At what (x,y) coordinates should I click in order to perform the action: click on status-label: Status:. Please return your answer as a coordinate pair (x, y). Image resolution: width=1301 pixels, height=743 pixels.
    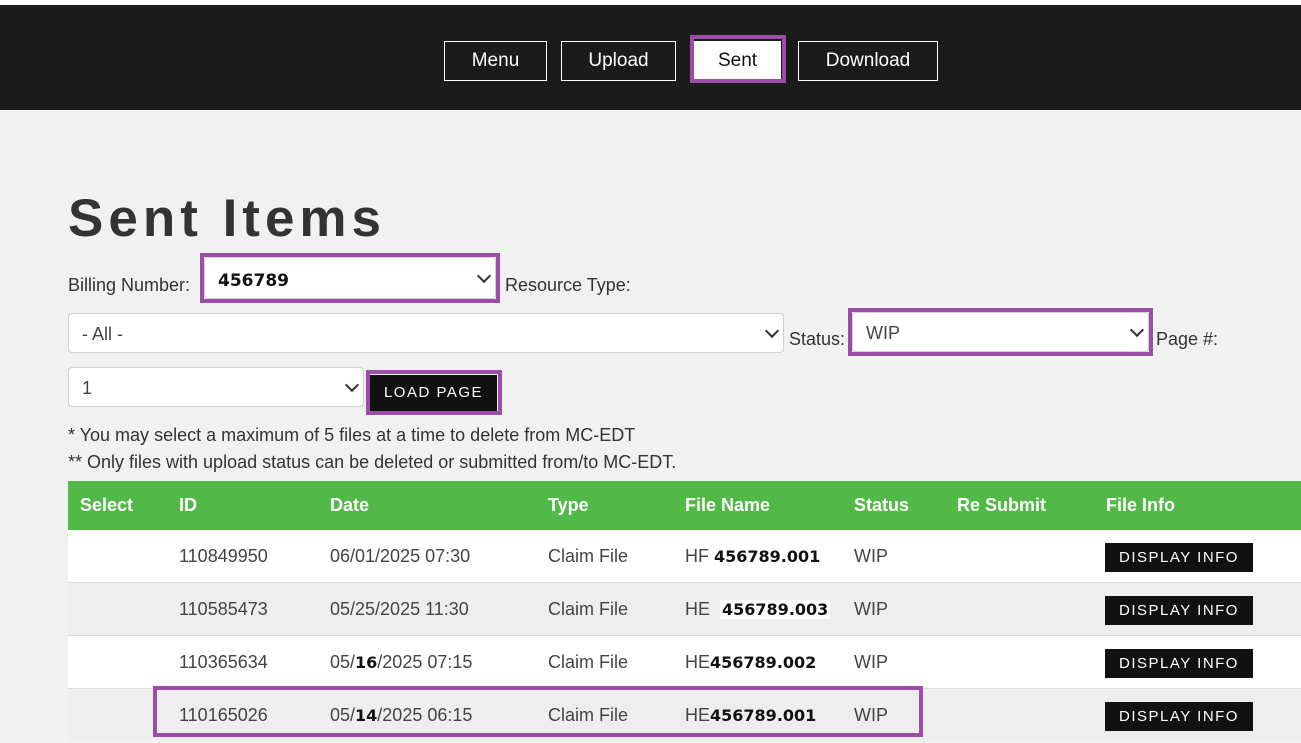
    Looking at the image, I should click on (817, 339).